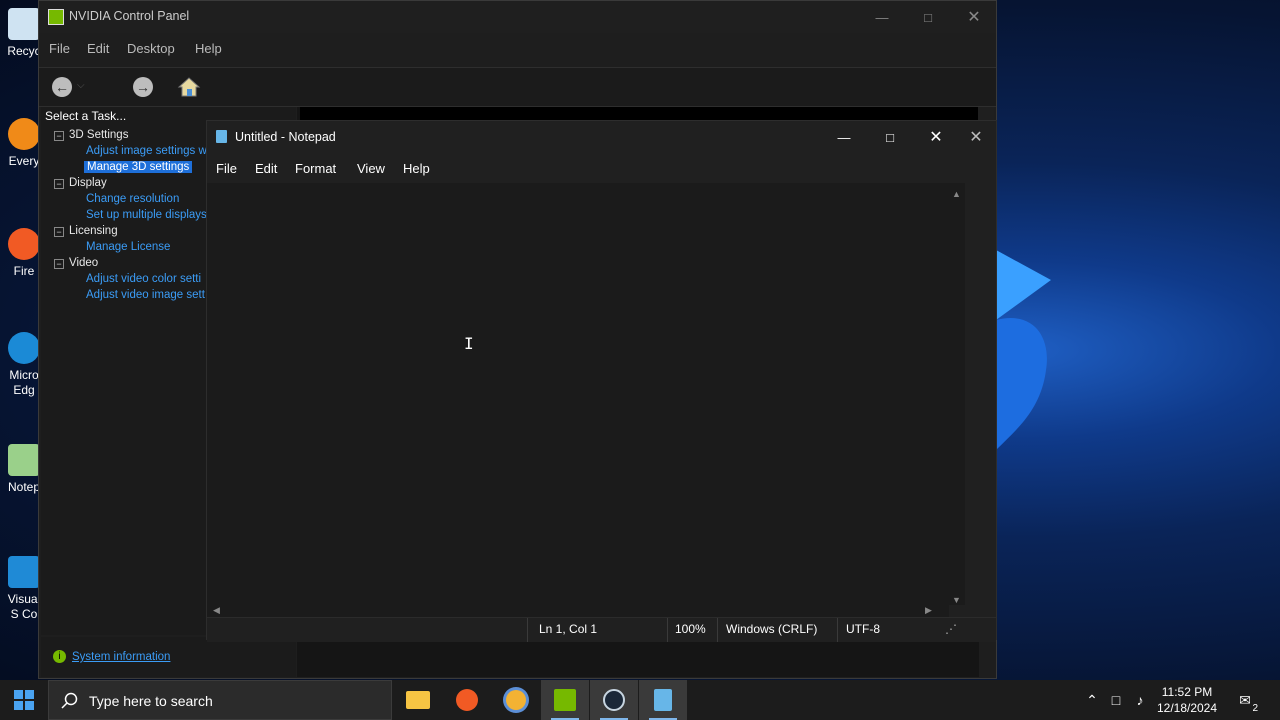 The image size is (1280, 720). I want to click on tree-item-manage-license: Manage License, so click(128, 247).